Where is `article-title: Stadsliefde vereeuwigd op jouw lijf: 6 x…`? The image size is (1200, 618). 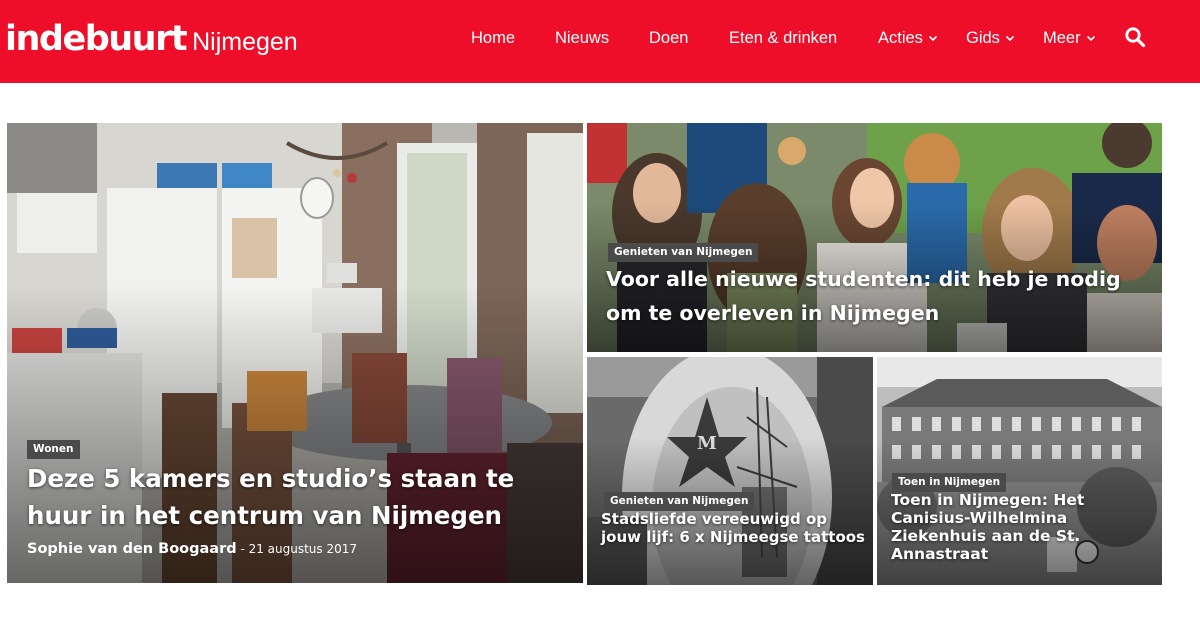 article-title: Stadsliefde vereeuwigd op jouw lijf: 6 x… is located at coordinates (735, 528).